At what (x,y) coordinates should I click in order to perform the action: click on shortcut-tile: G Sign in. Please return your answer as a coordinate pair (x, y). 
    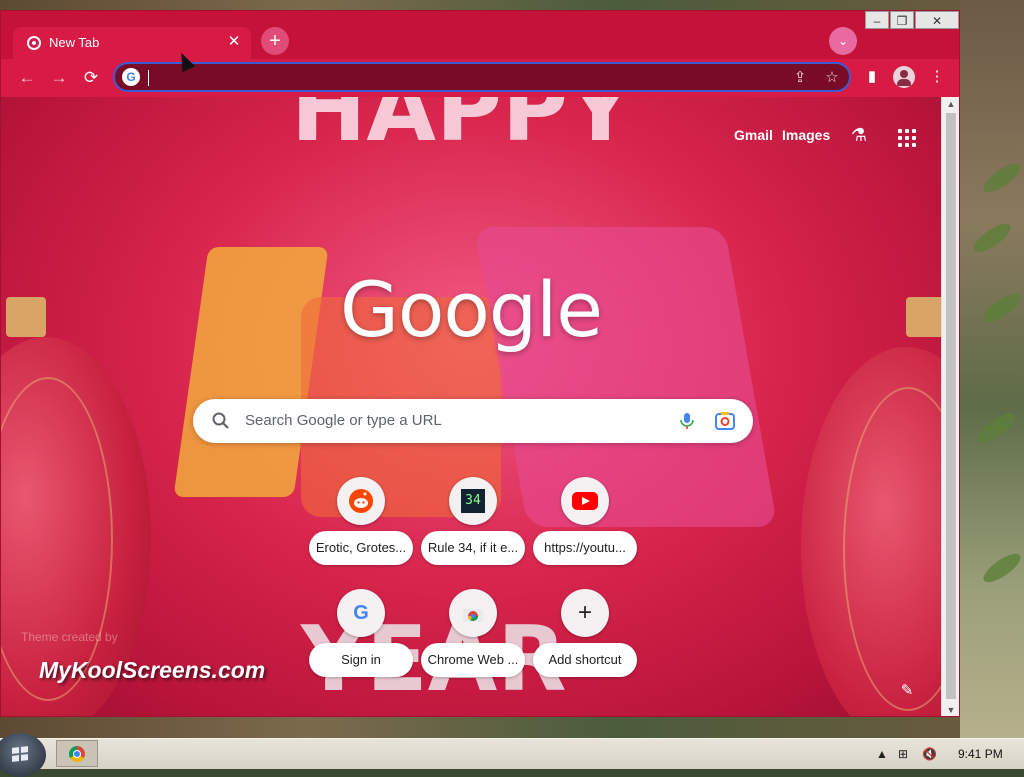
    Looking at the image, I should click on (361, 639).